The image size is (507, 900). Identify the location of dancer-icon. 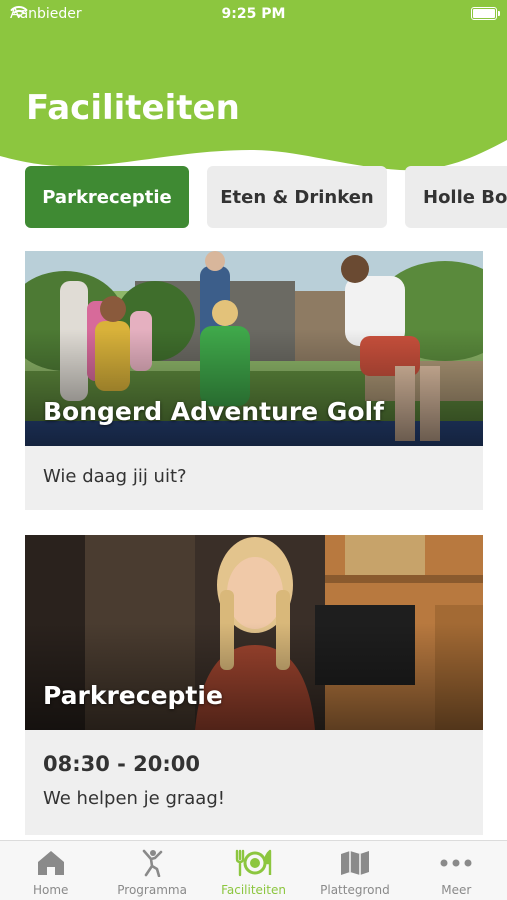
(152, 863).